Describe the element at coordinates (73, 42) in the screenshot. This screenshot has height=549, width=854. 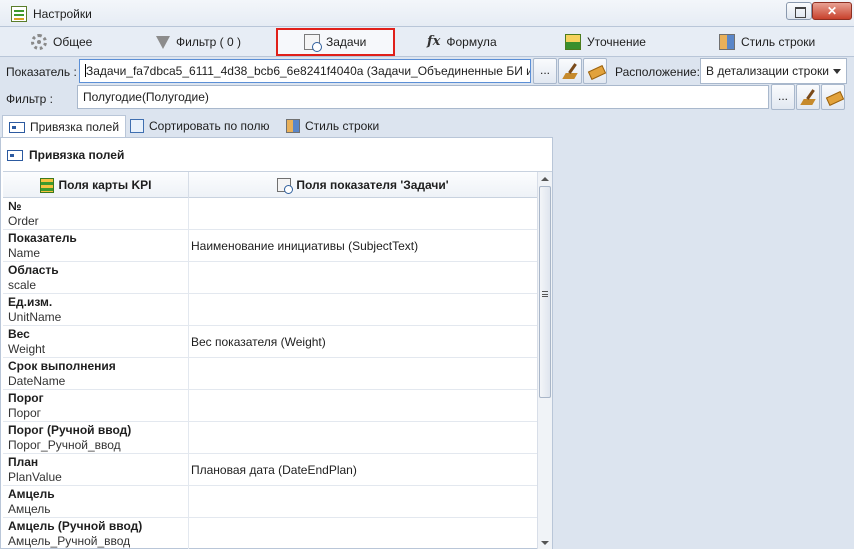
I see `tab-label: Общее` at that location.